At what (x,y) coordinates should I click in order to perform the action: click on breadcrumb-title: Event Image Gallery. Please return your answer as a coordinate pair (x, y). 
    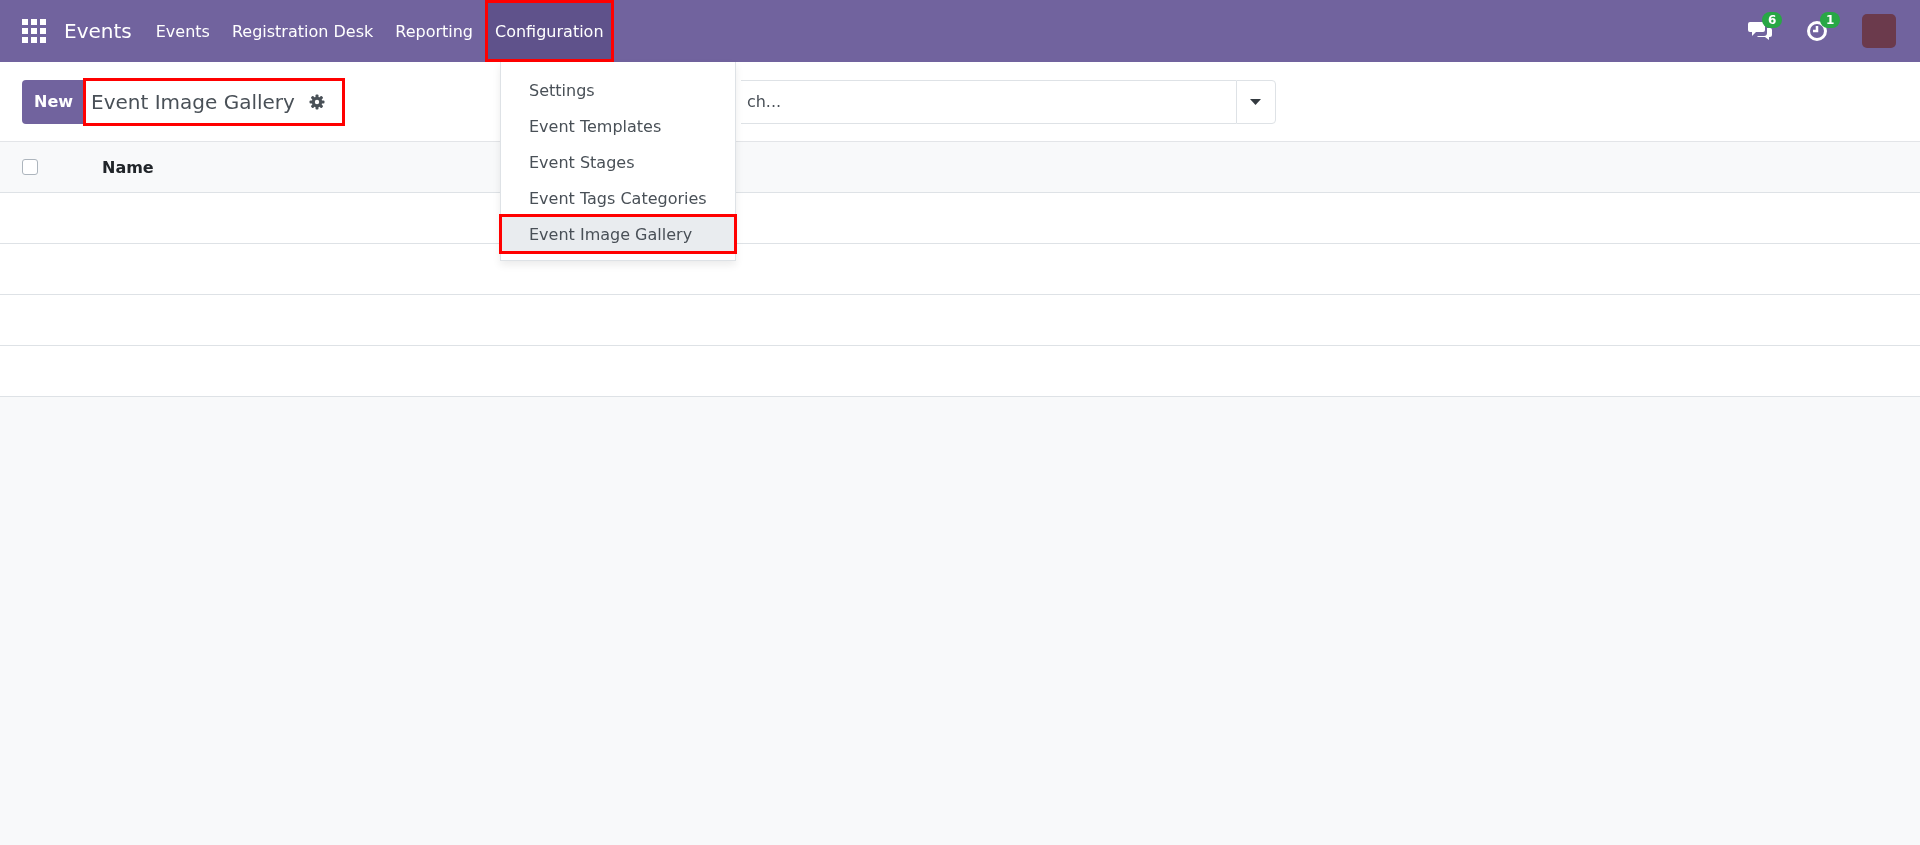
    Looking at the image, I should click on (193, 101).